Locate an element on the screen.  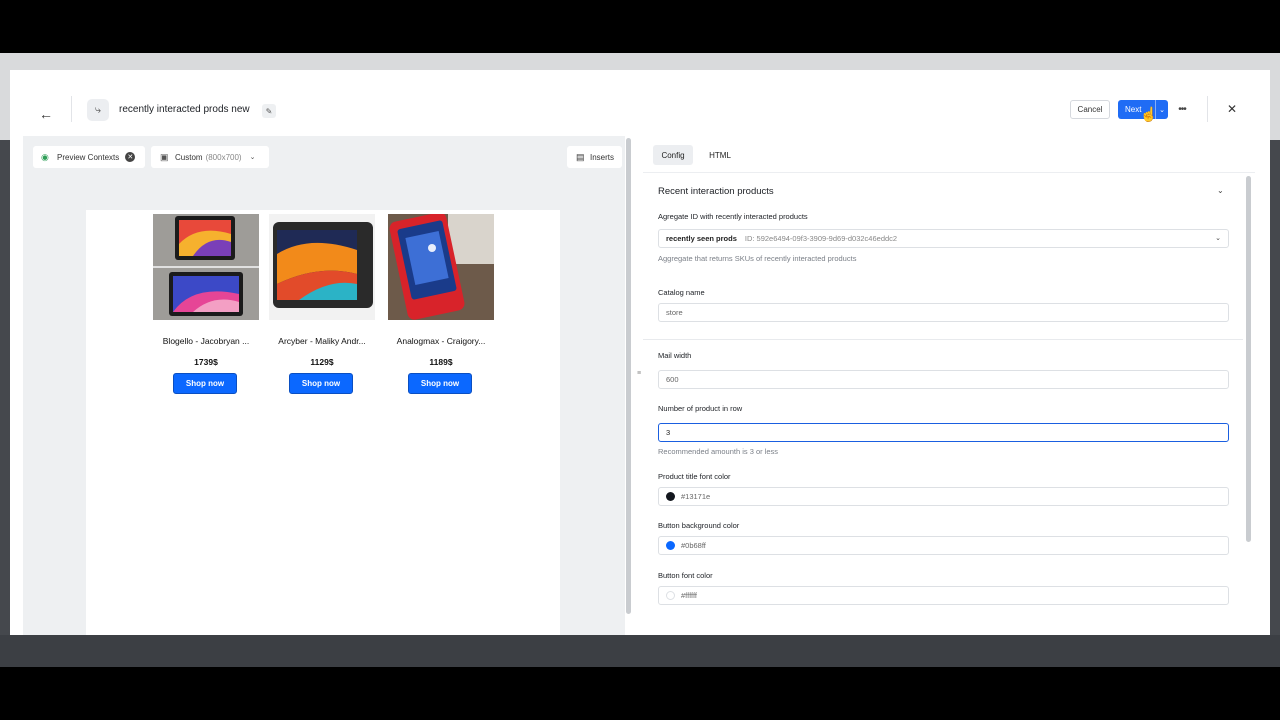
products-in-row-field: 3 is located at coordinates (943, 432).